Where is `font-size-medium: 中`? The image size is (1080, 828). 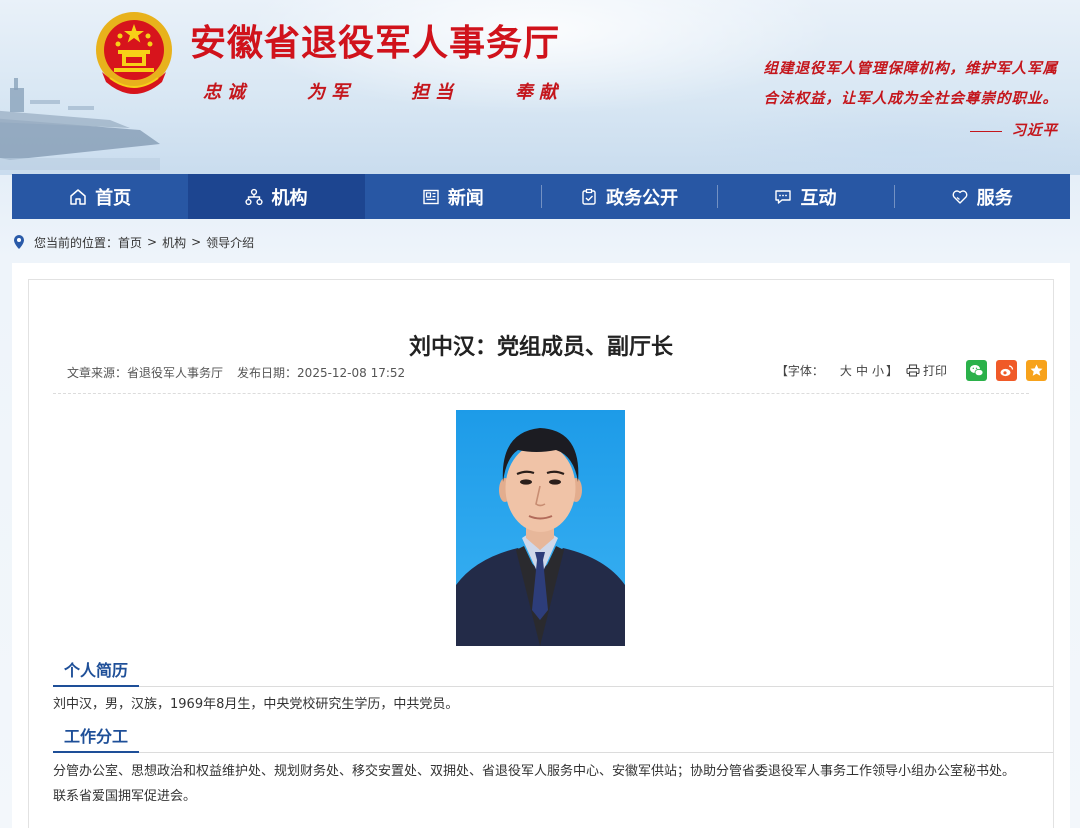 font-size-medium: 中 is located at coordinates (862, 370).